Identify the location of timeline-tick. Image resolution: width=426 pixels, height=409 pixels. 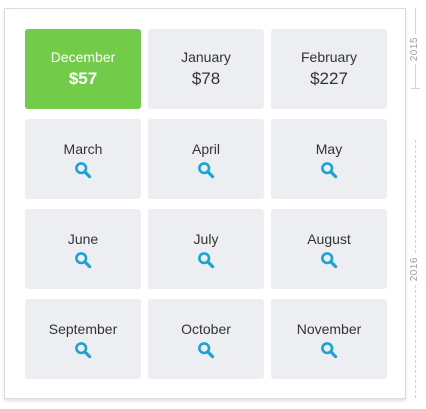
(415, 88).